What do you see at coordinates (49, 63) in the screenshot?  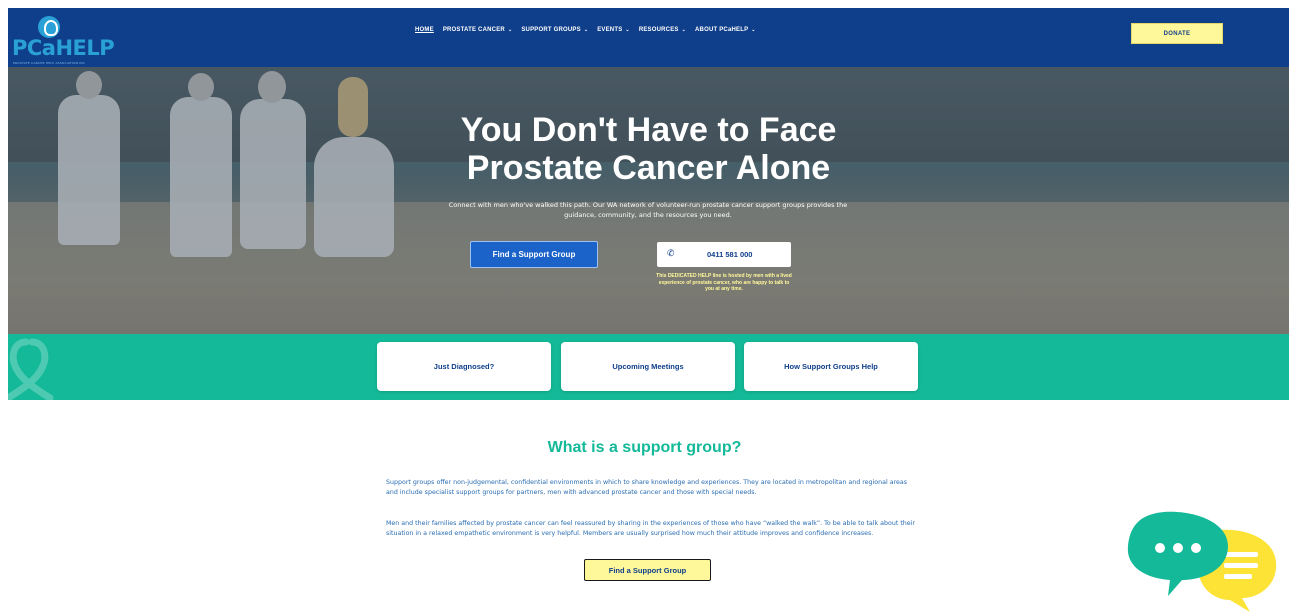 I see `logo-subtitle: PROSTATE CANCER HELP ASSOCIATION INC` at bounding box center [49, 63].